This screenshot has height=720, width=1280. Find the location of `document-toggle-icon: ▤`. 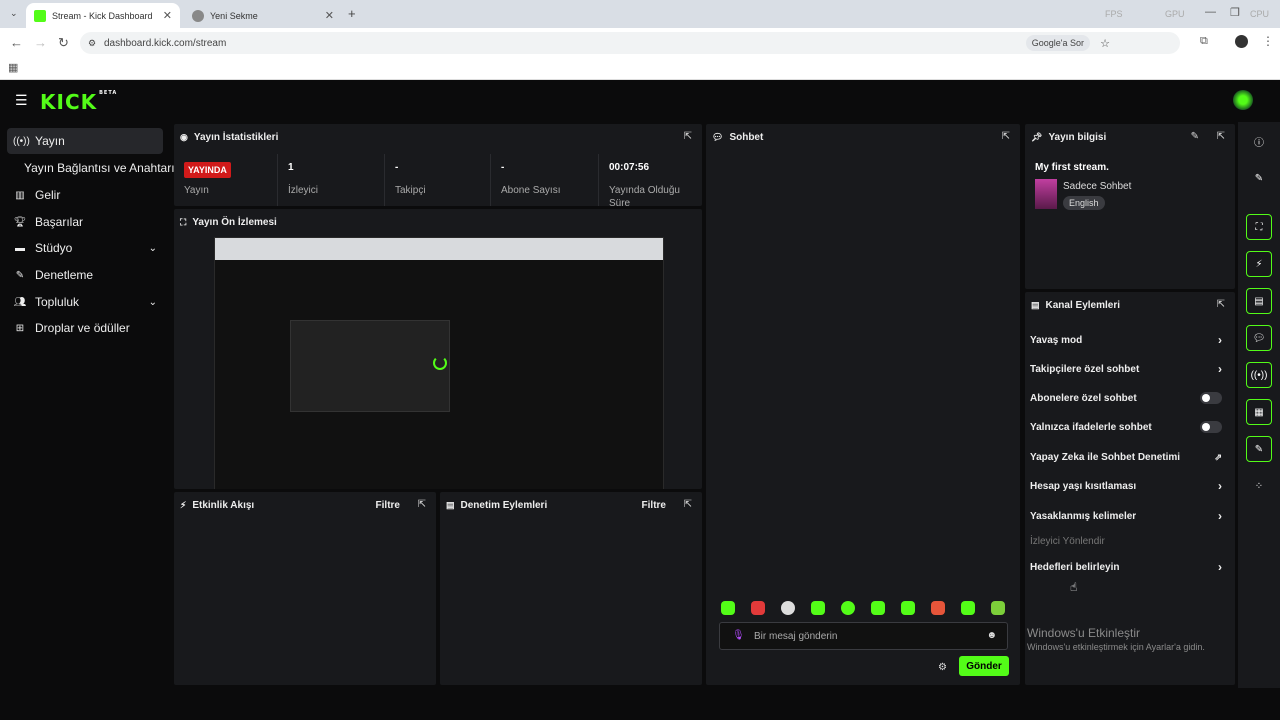

document-toggle-icon: ▤ is located at coordinates (1259, 301).